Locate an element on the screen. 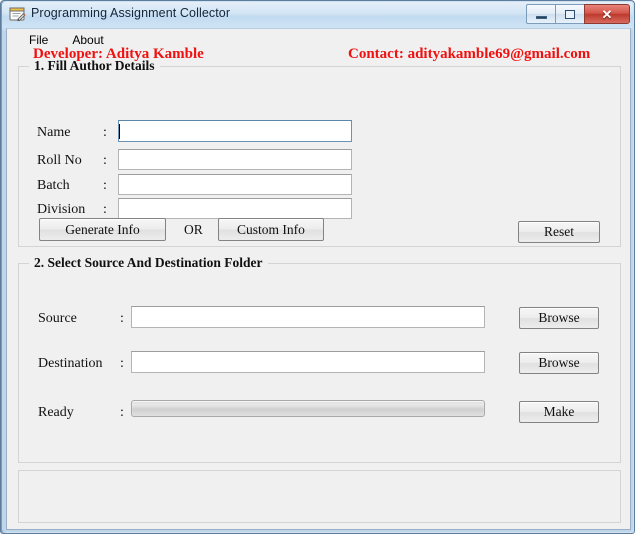  destination-browse-button: Browse is located at coordinates (559, 363).